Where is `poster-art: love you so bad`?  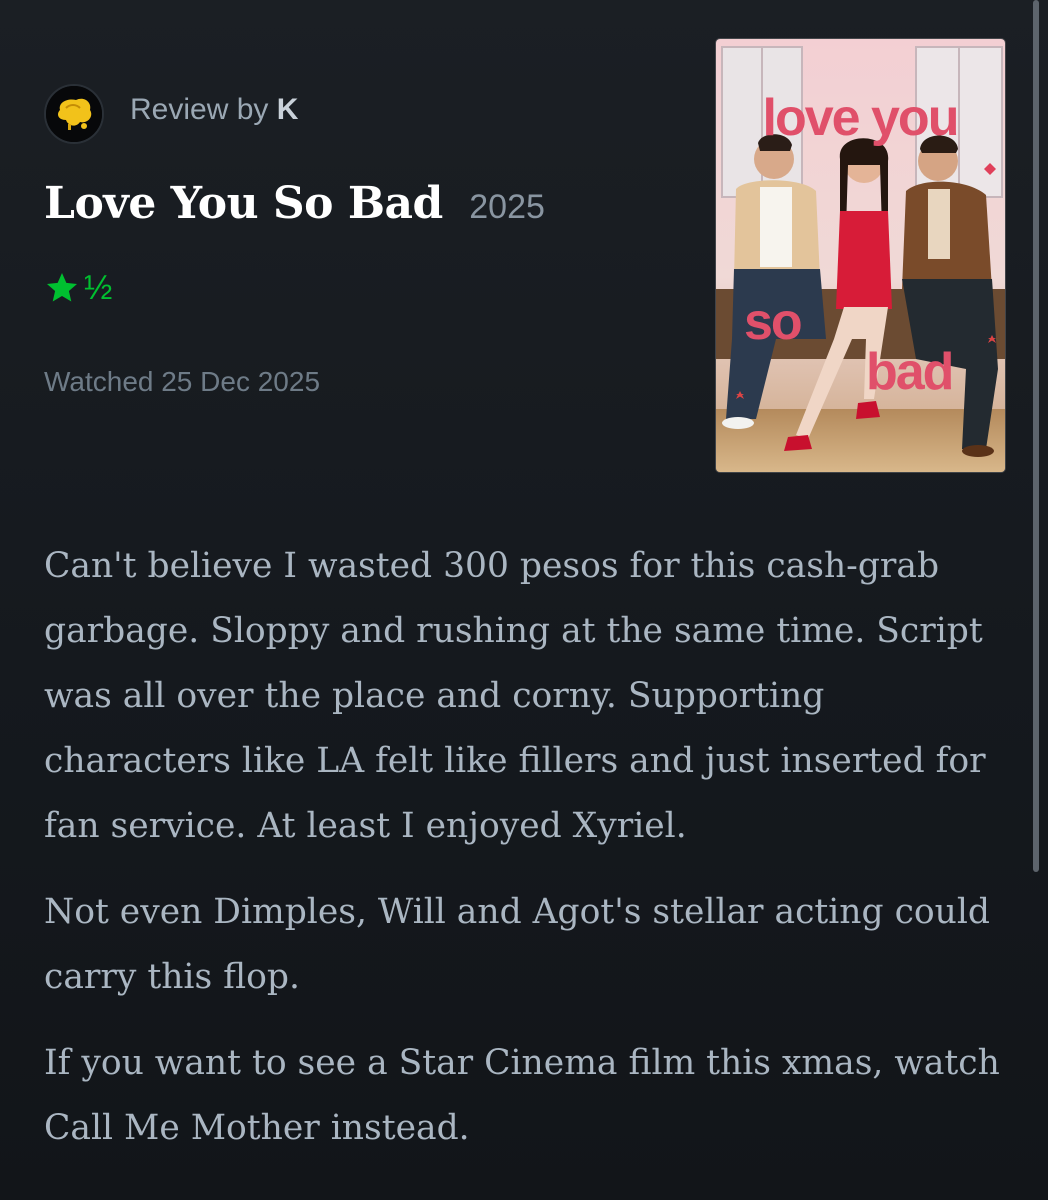
poster-art: love you so bad is located at coordinates (860, 255).